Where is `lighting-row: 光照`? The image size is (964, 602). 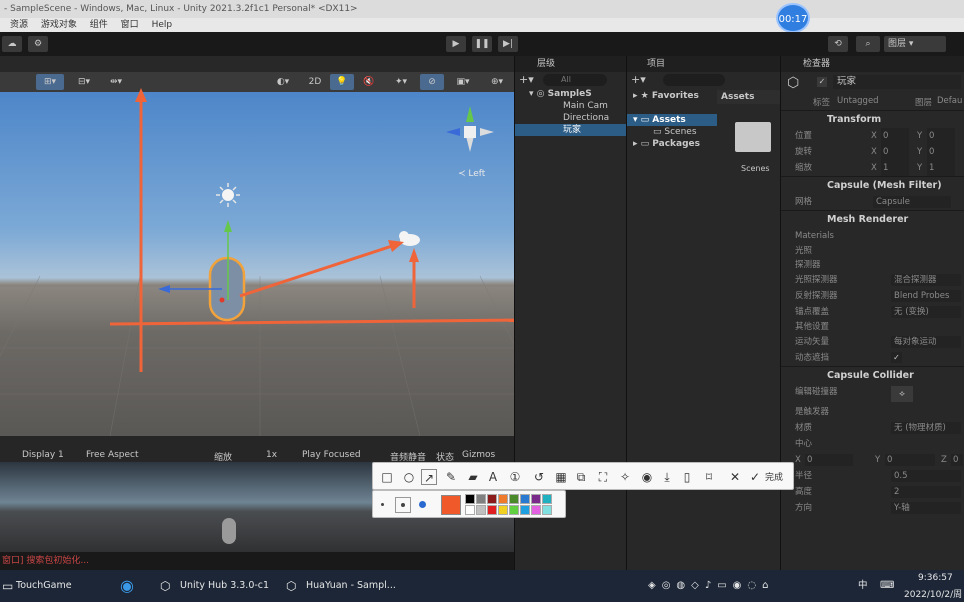
lighting-row: 光照 is located at coordinates (872, 251).